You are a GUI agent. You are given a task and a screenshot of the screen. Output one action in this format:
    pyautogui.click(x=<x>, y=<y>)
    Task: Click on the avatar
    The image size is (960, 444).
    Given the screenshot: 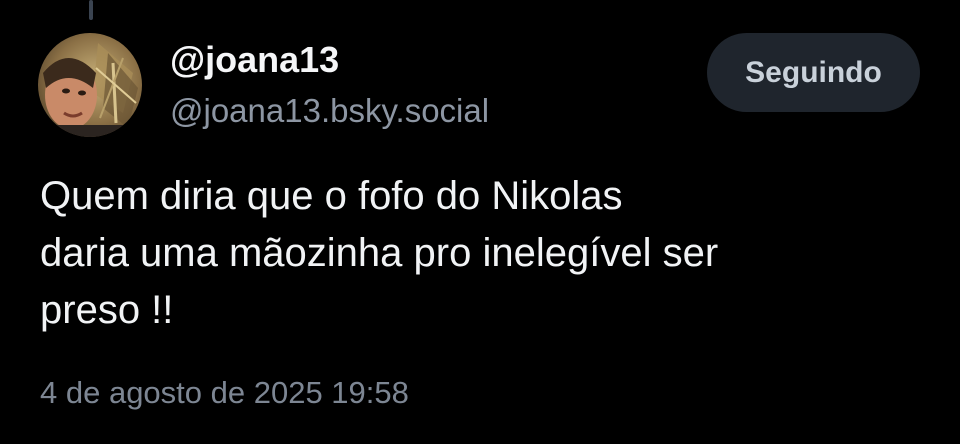 What is the action you would take?
    pyautogui.click(x=90, y=85)
    